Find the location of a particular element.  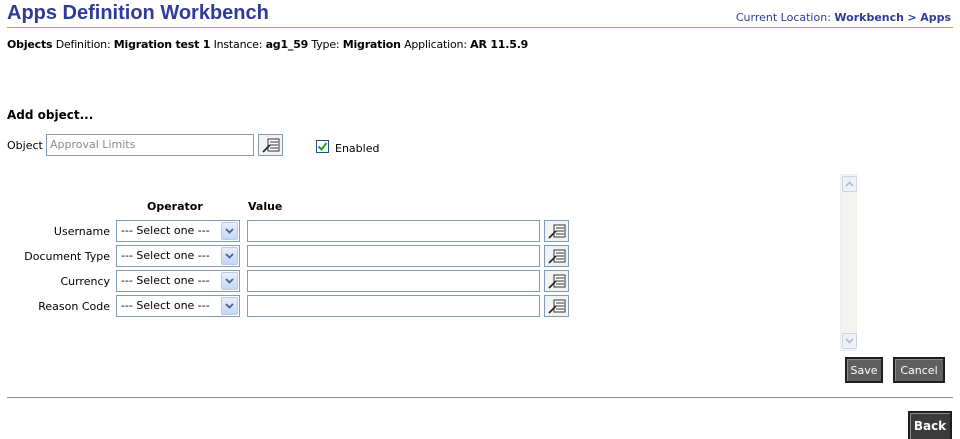

document-type-operator-value: --- Select one --- is located at coordinates (165, 255).